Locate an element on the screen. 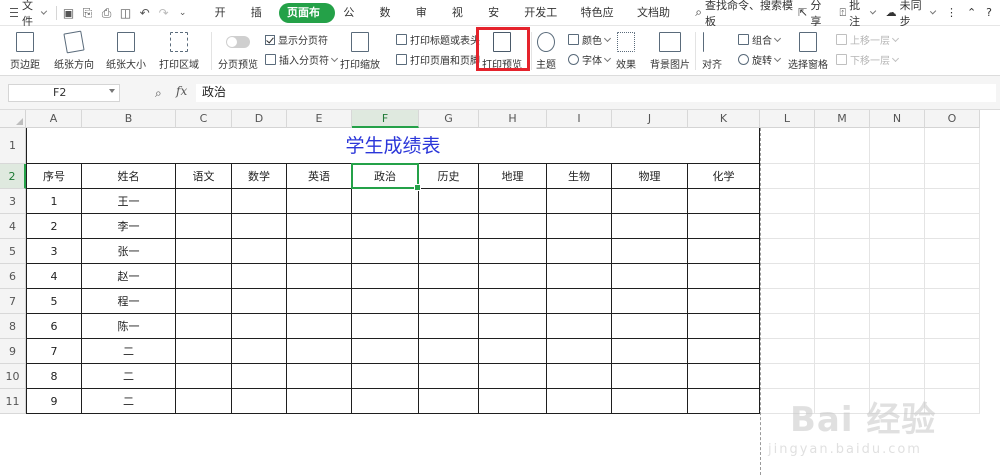  row-header-7: 7 is located at coordinates (13, 301).